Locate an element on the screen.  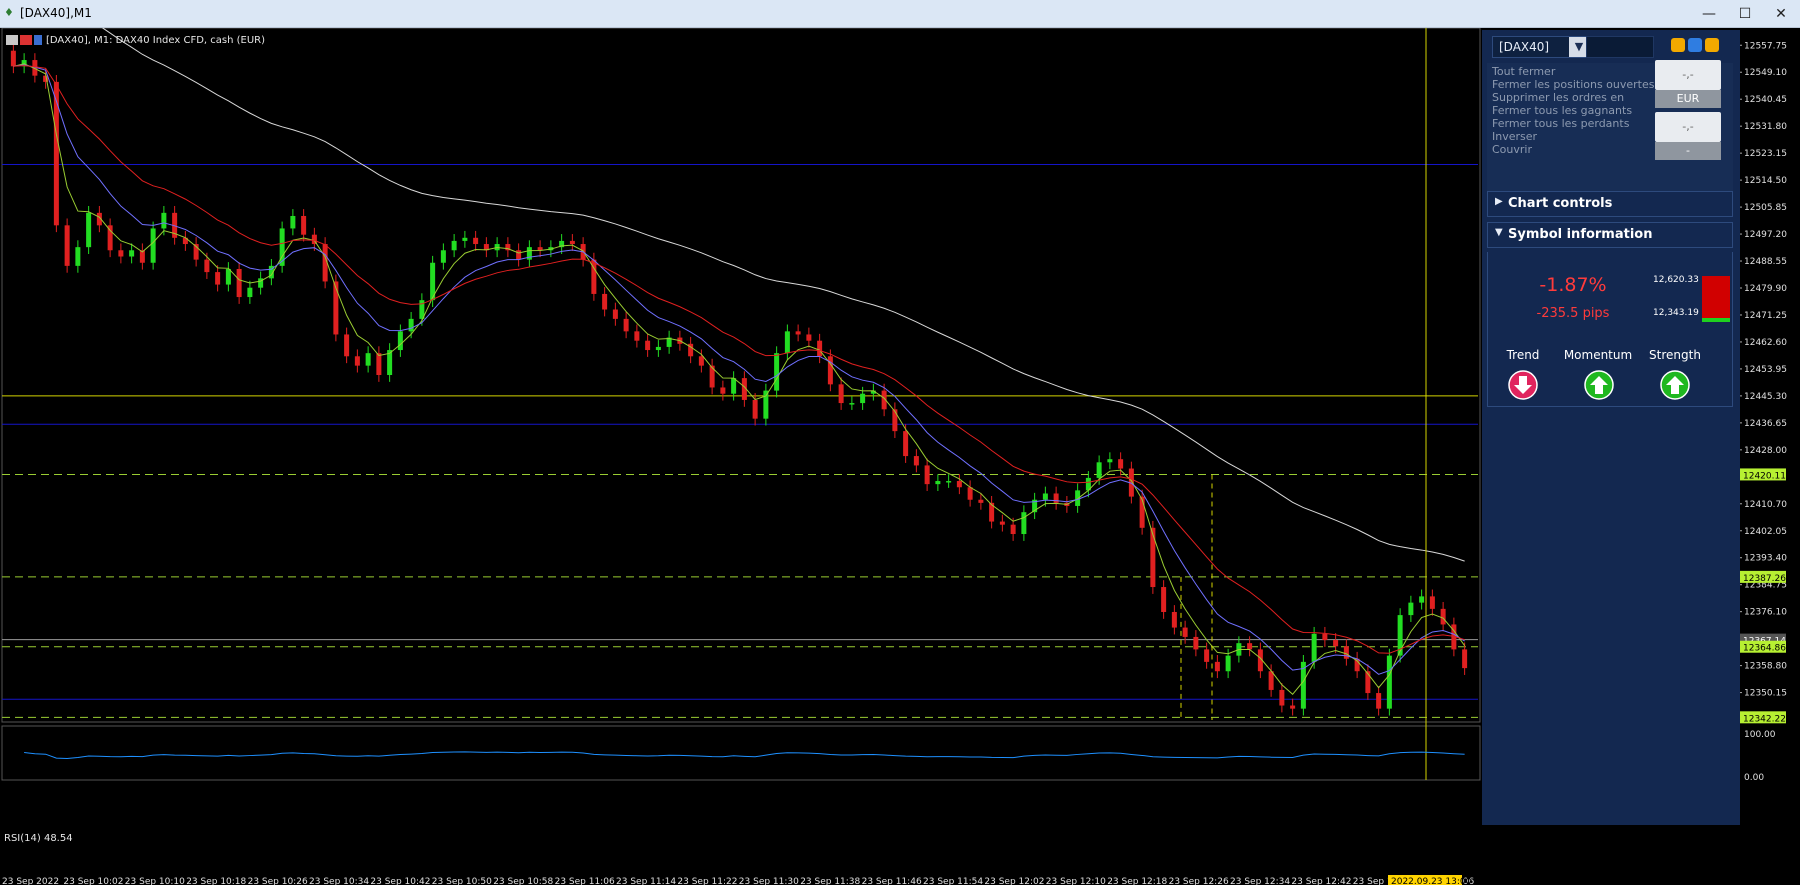
copy-icon is located at coordinates (1678, 45).